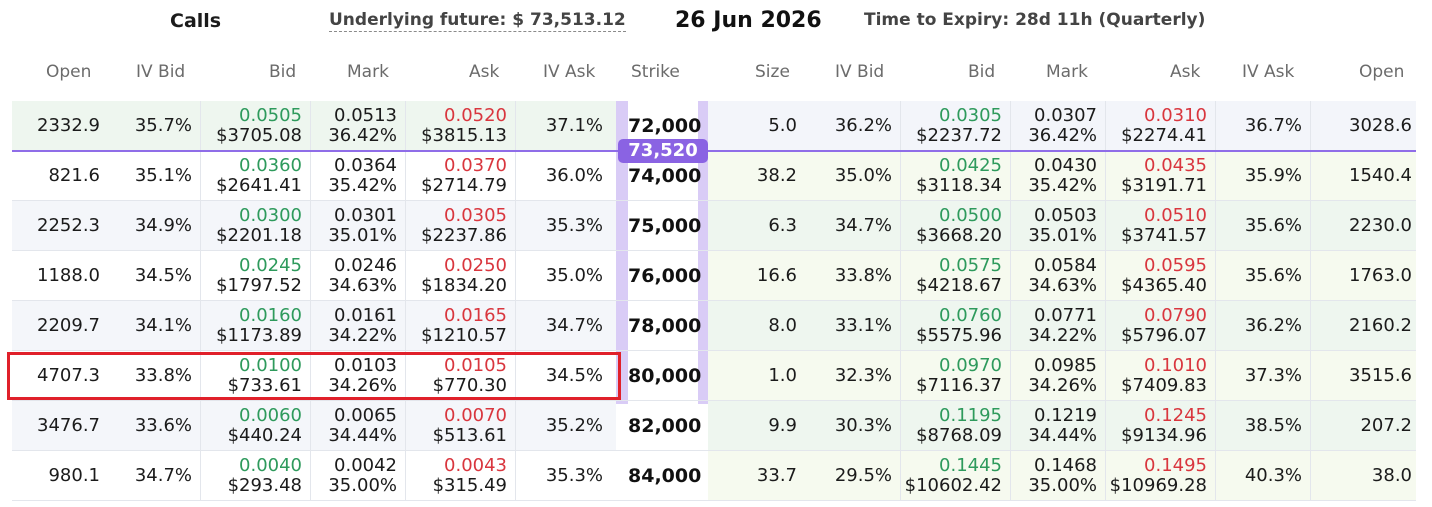  I want to click on call-mark-price: 0.0364, so click(365, 165).